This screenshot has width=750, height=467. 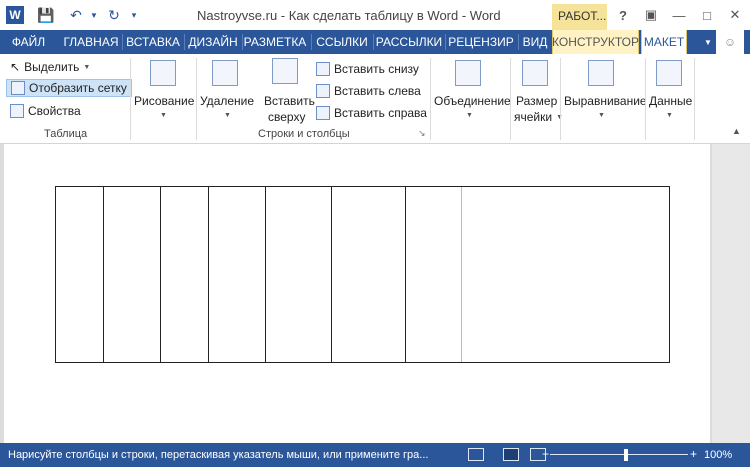 What do you see at coordinates (114, 15) in the screenshot?
I see `redo-icon: ↻` at bounding box center [114, 15].